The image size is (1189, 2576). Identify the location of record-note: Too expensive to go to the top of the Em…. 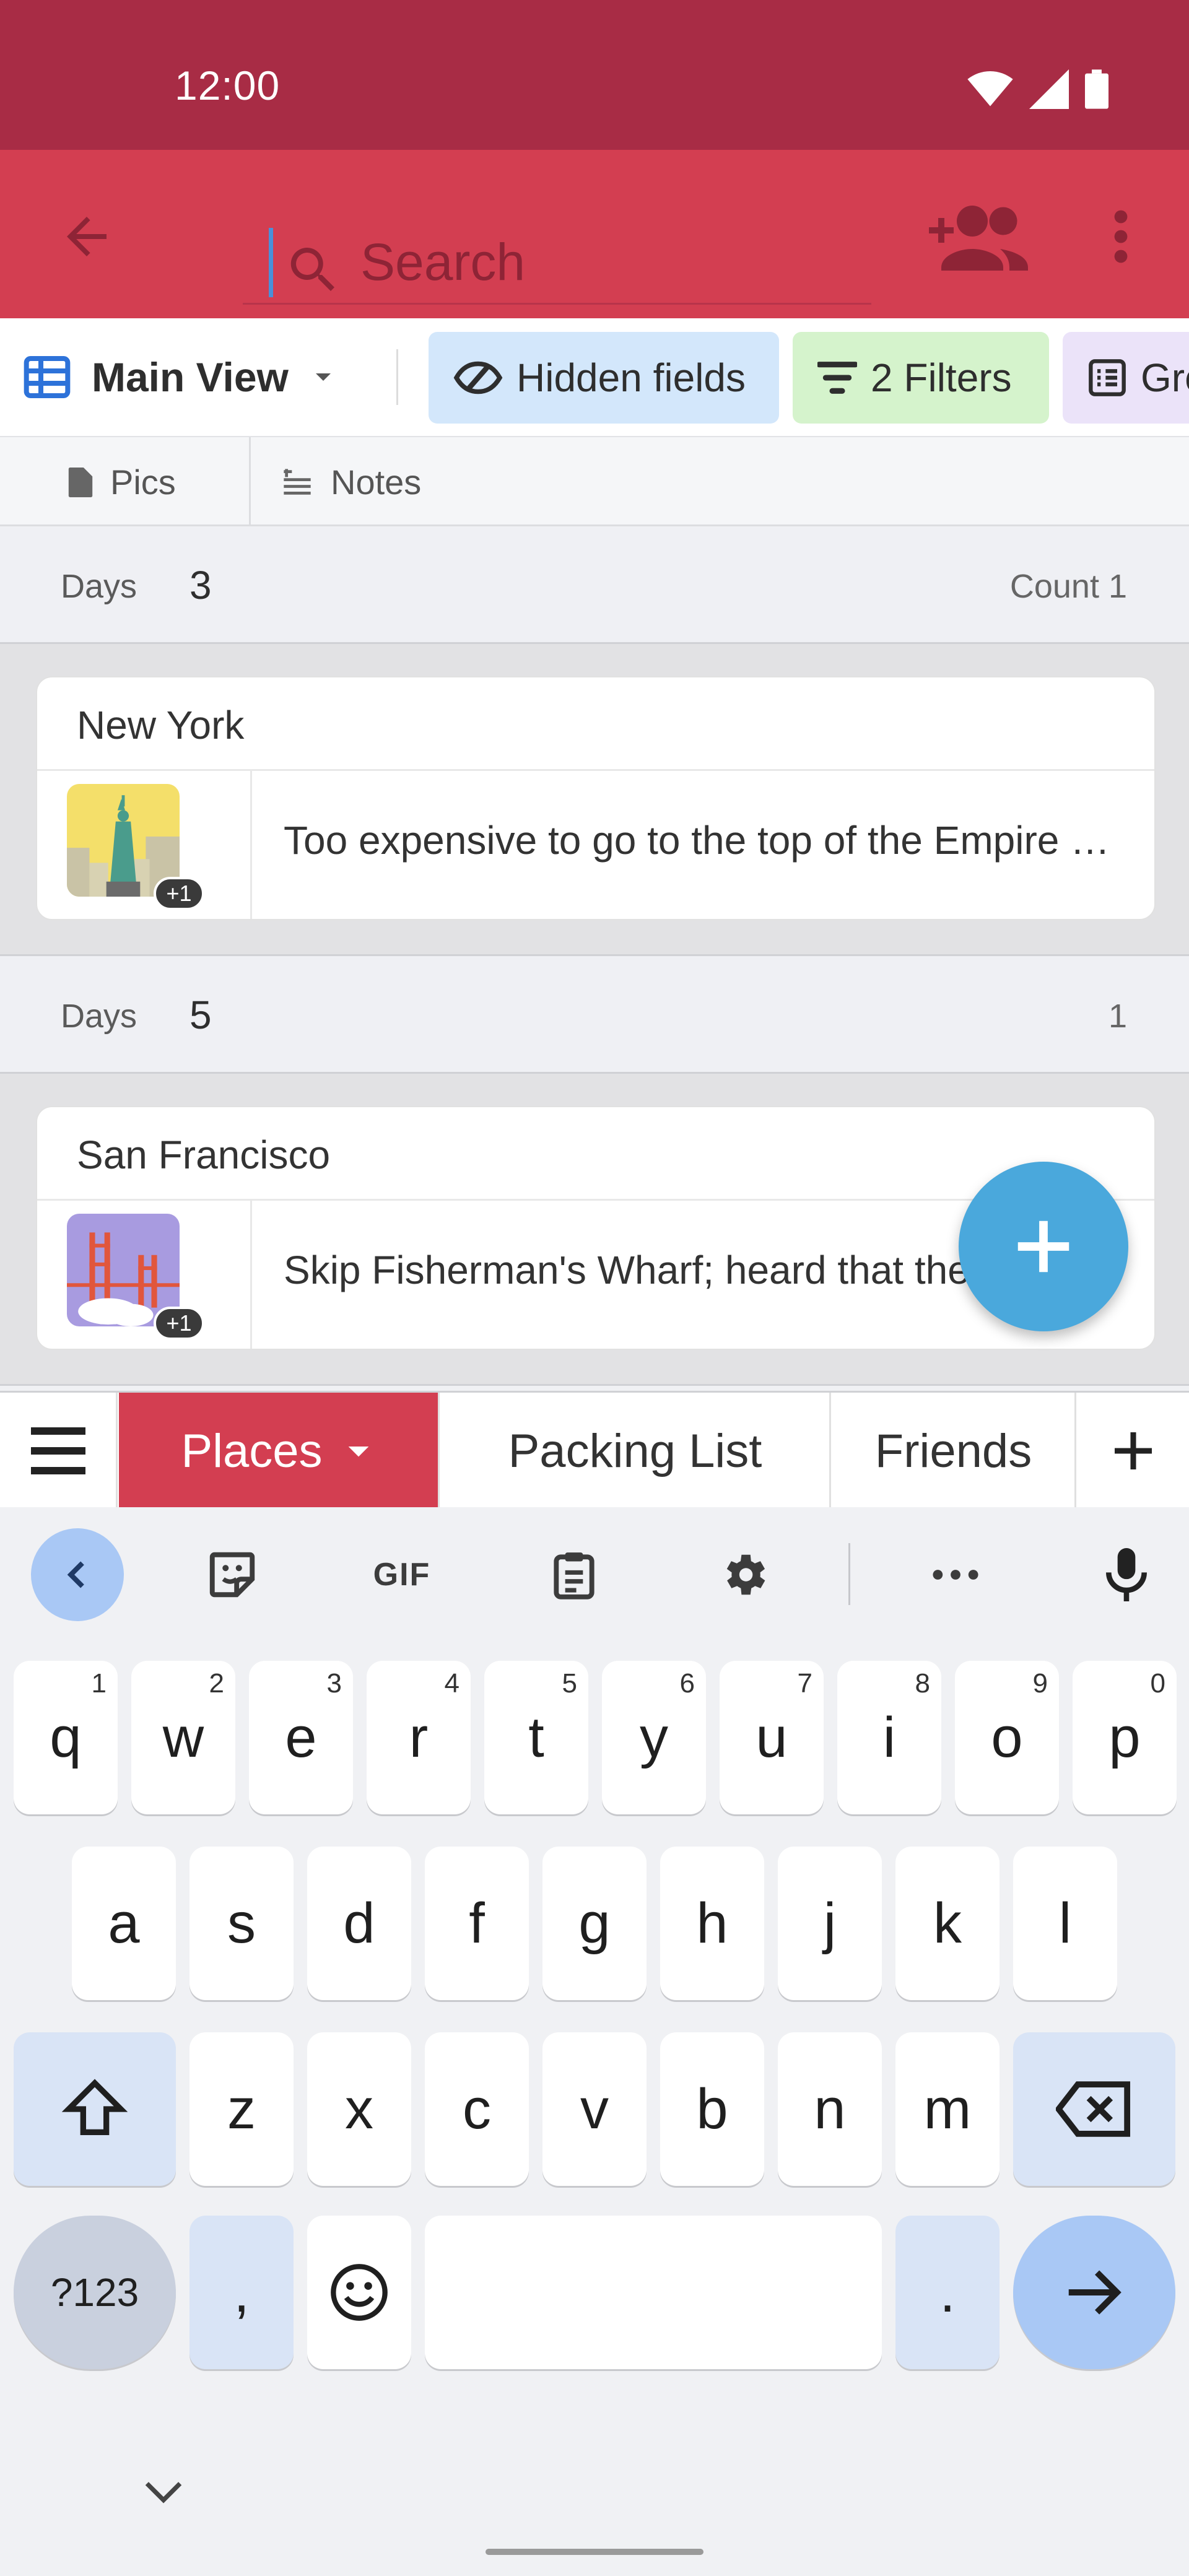
(705, 840).